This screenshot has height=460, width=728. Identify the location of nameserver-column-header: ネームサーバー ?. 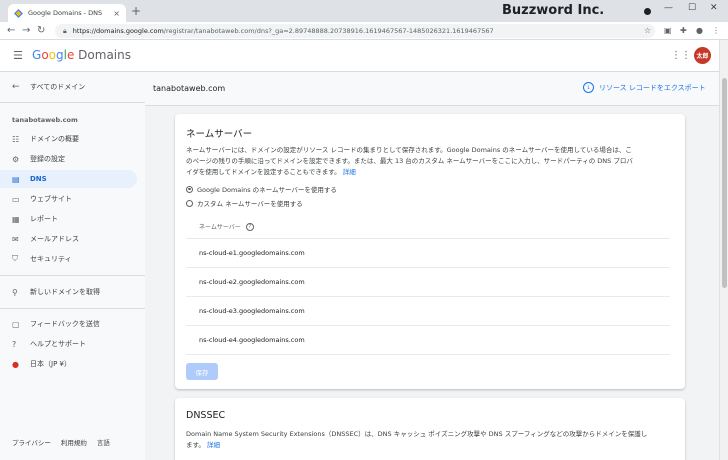
(226, 226).